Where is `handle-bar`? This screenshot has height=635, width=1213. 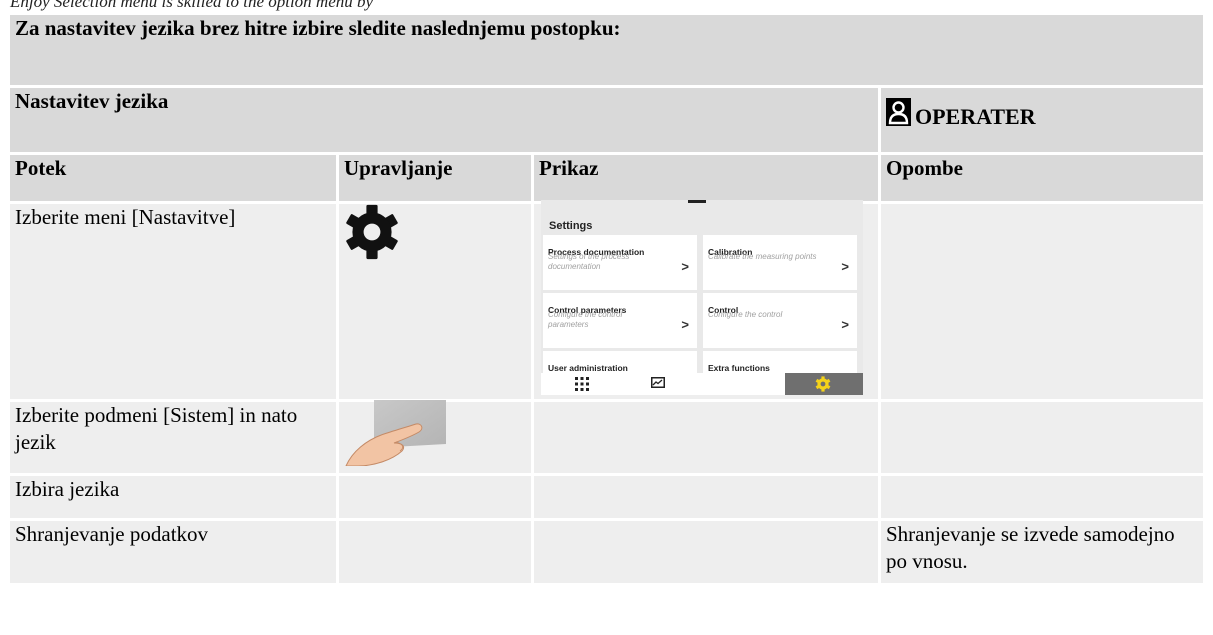 handle-bar is located at coordinates (697, 201).